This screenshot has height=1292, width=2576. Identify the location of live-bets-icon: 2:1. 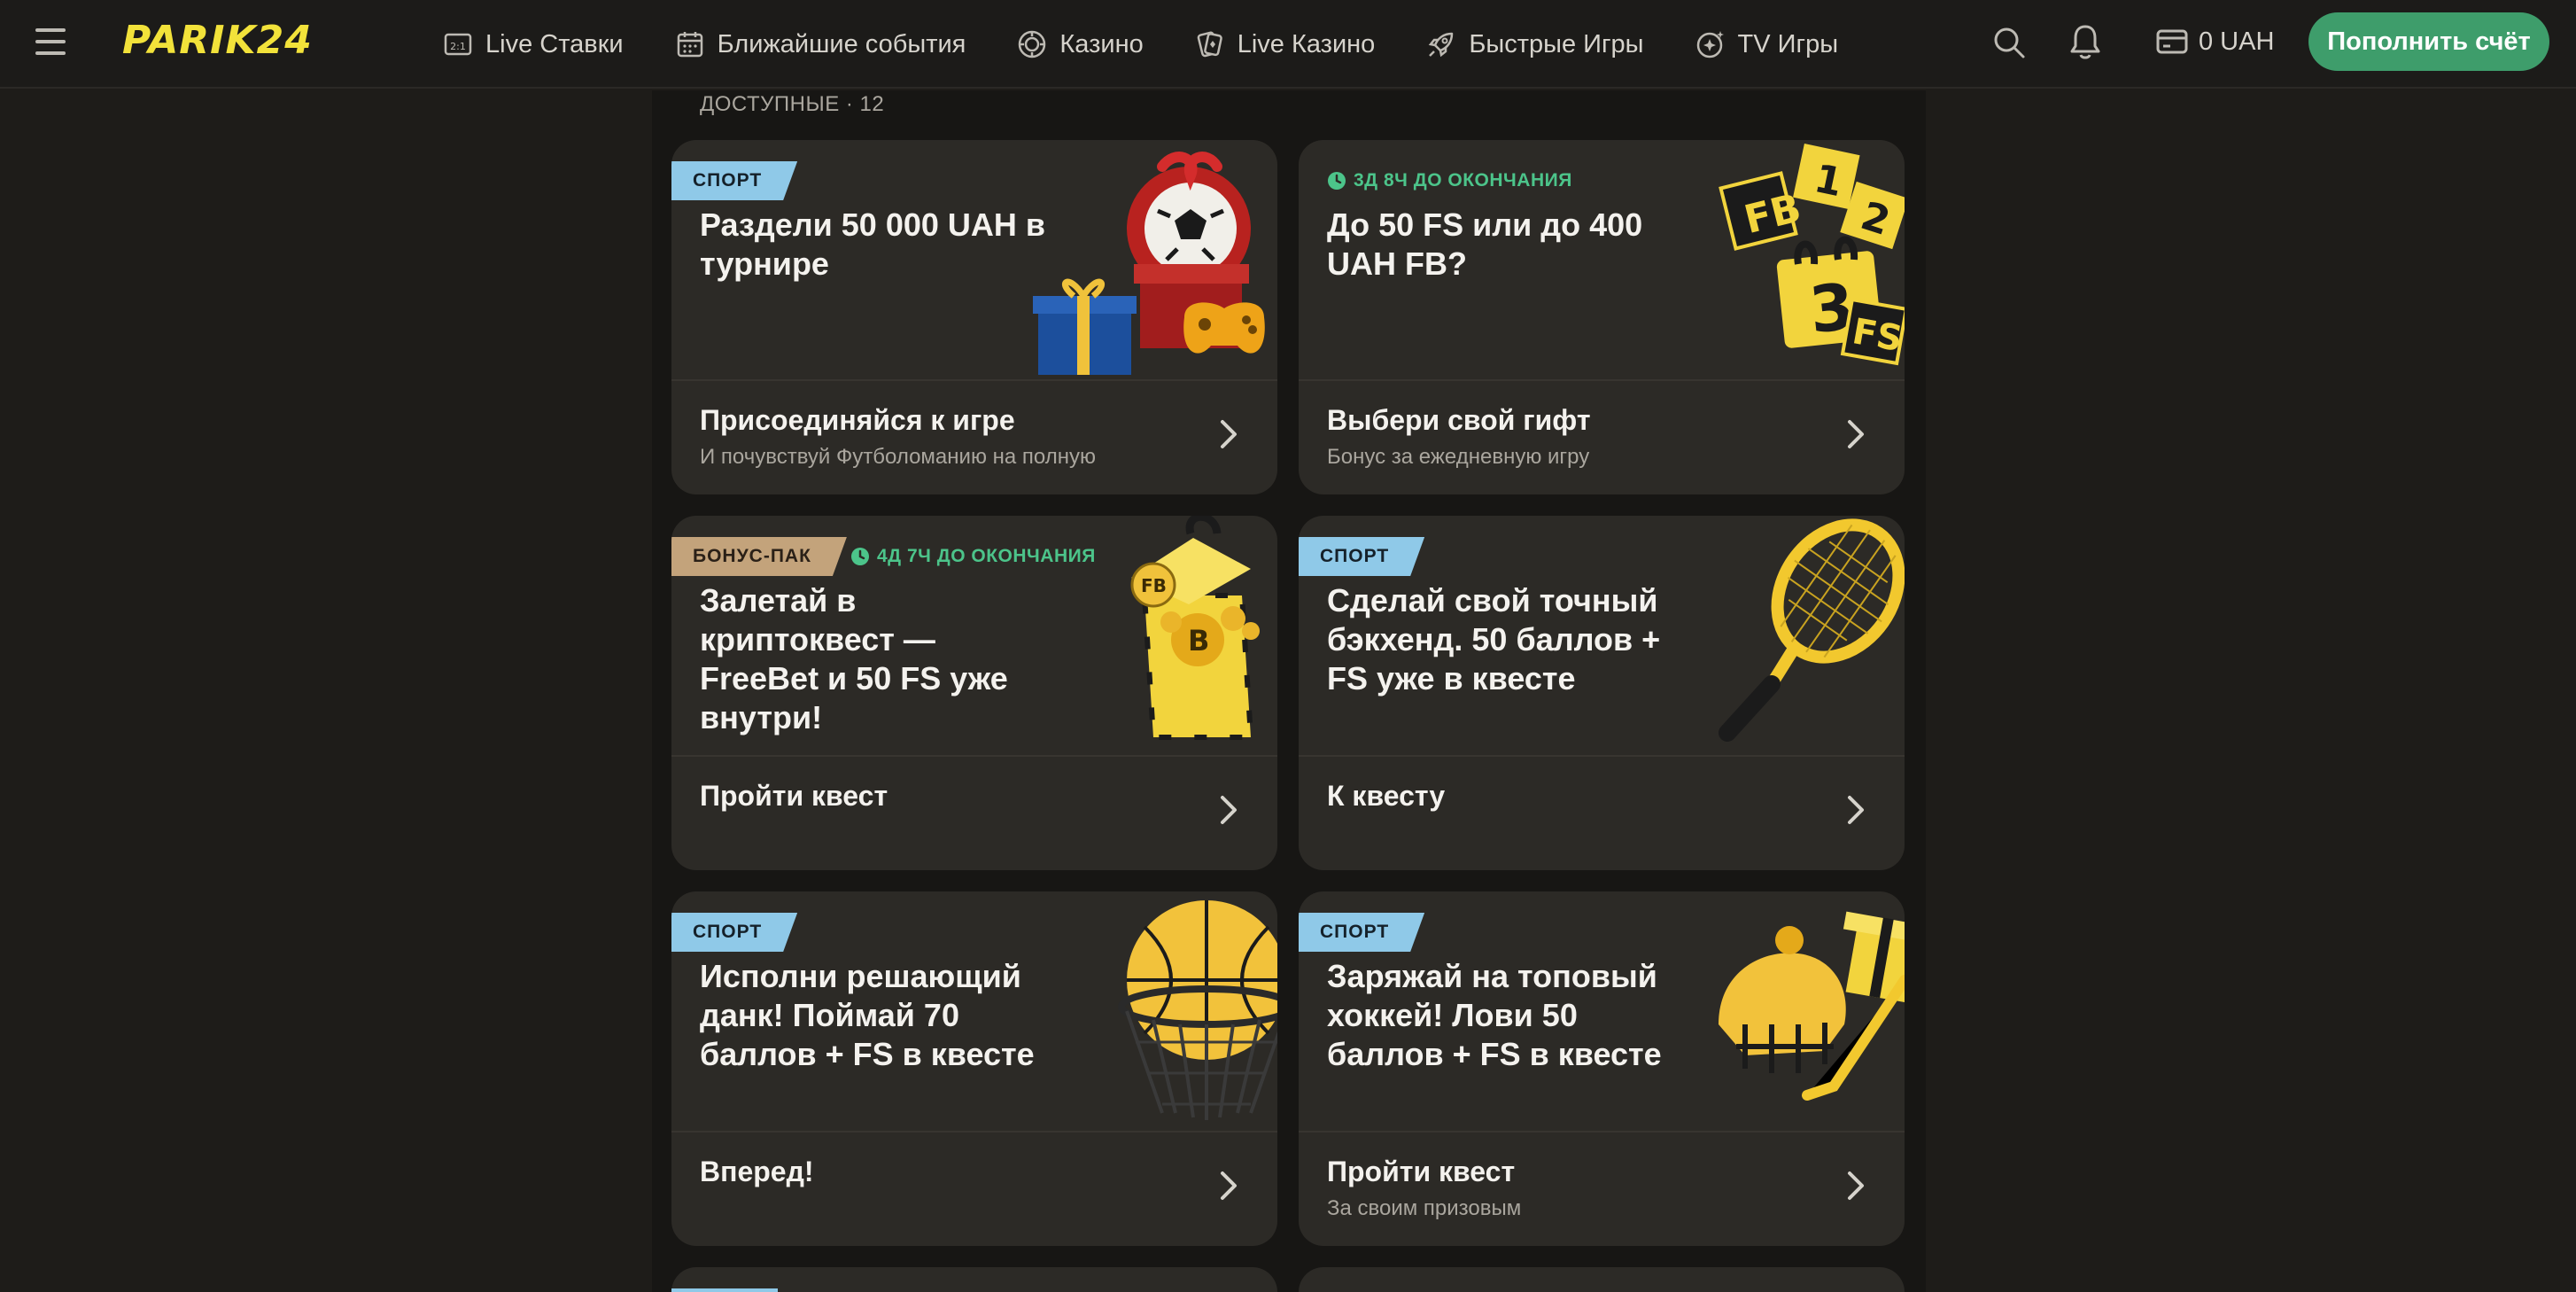
(458, 44).